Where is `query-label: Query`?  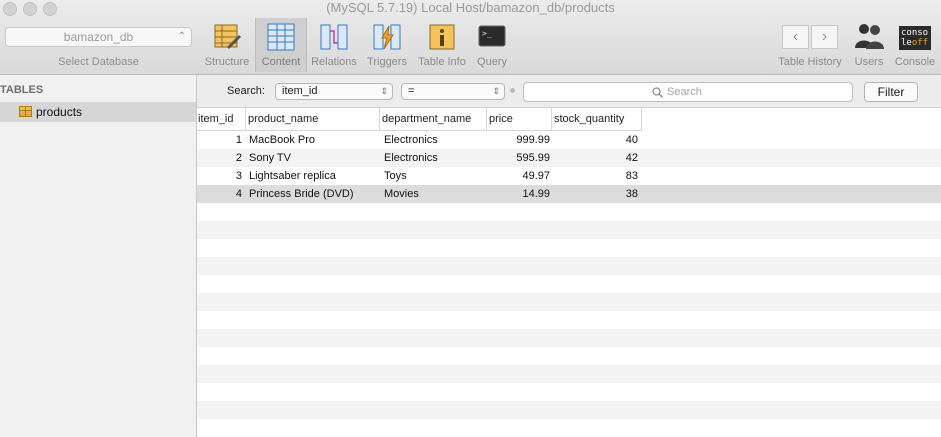
query-label: Query is located at coordinates (492, 62).